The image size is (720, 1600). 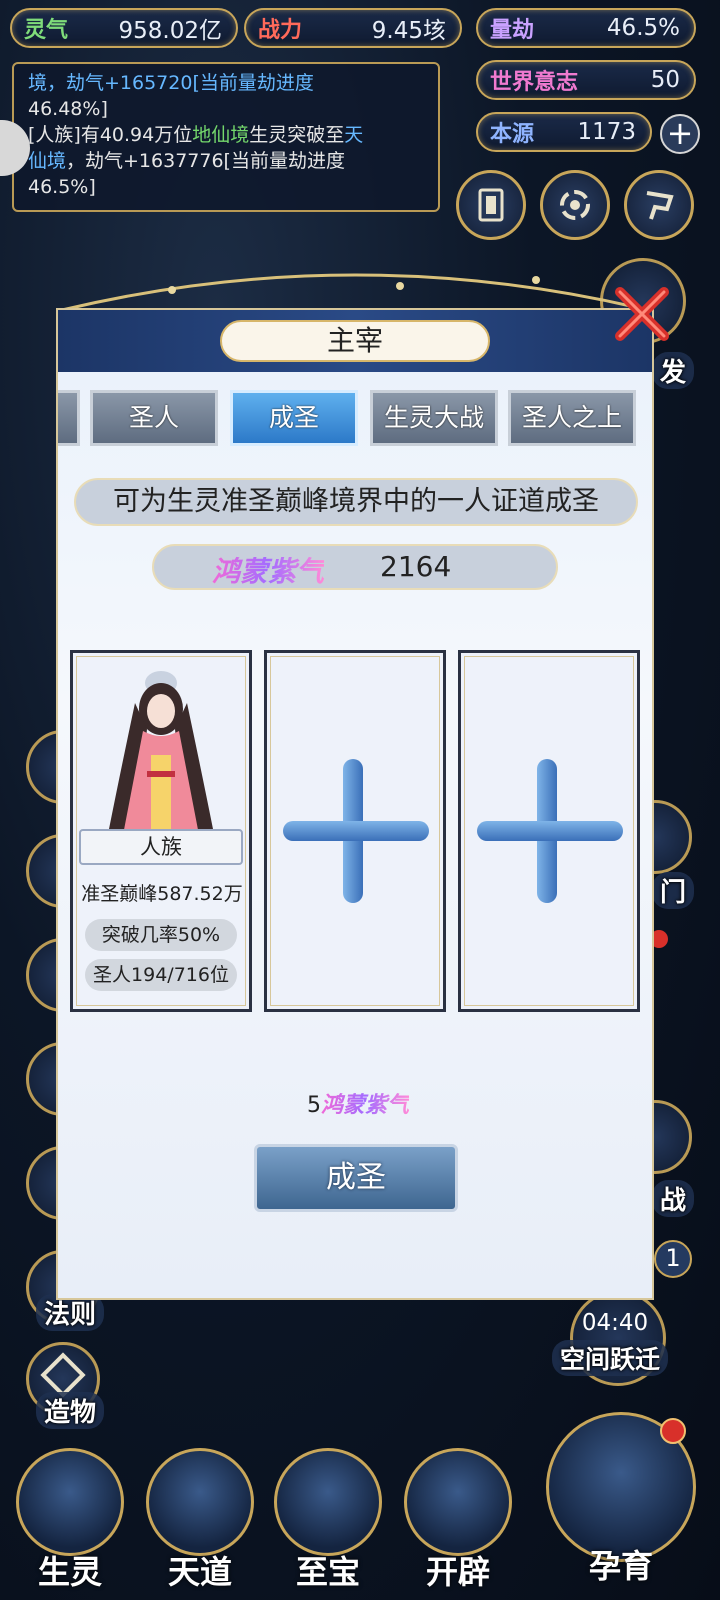 What do you see at coordinates (620, 1566) in the screenshot?
I see `nav-yunyu-label: 孕育` at bounding box center [620, 1566].